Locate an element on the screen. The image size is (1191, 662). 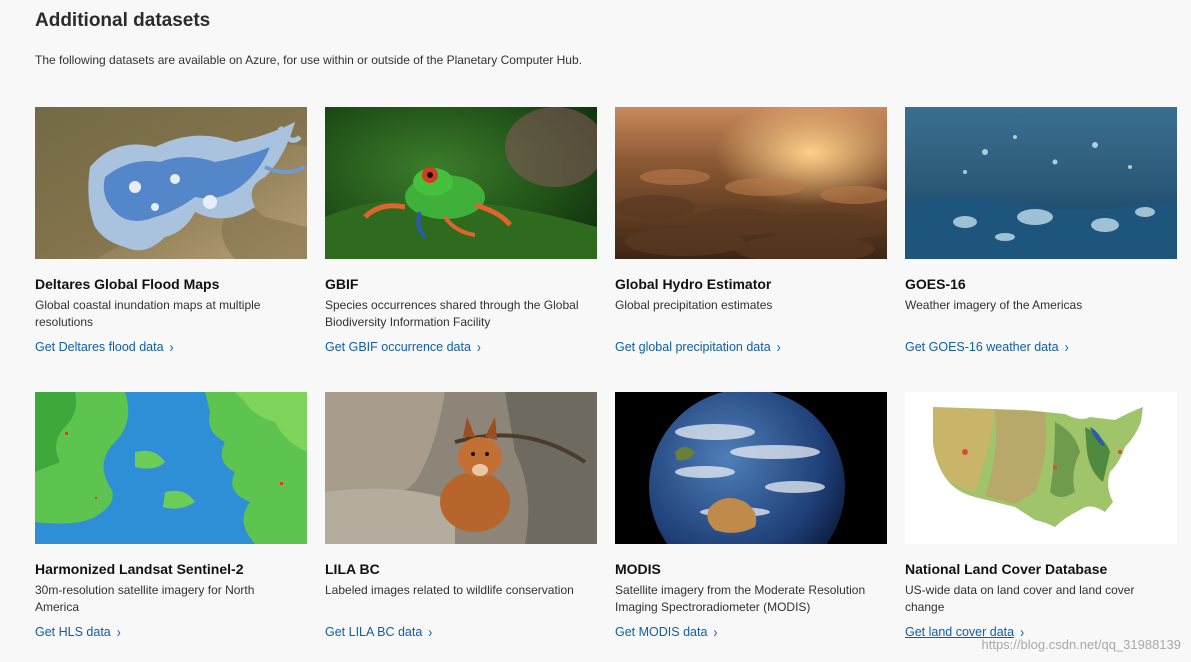
landsat-coast-thumbnail is located at coordinates (171, 468).